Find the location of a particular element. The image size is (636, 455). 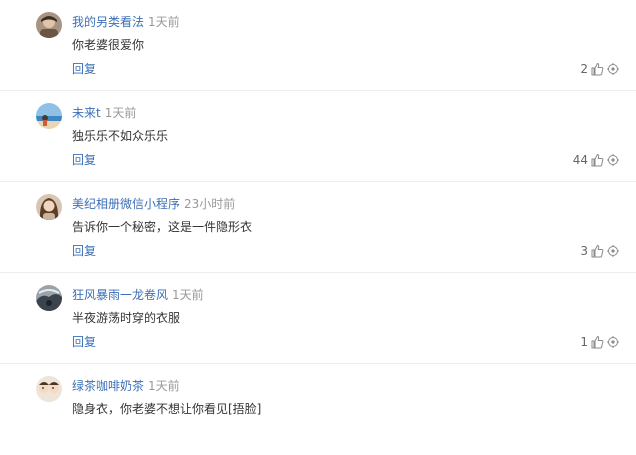

comment-username: 绿茶咖啡奶茶 is located at coordinates (108, 386).